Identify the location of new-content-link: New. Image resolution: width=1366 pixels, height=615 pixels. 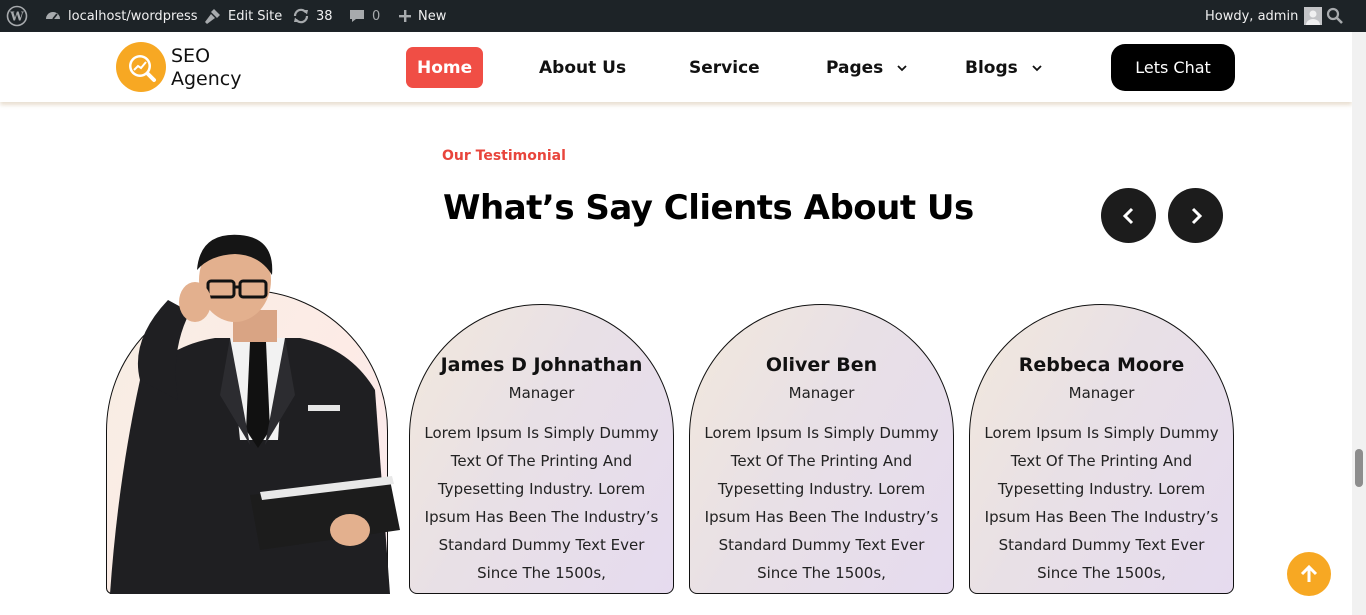
(422, 16).